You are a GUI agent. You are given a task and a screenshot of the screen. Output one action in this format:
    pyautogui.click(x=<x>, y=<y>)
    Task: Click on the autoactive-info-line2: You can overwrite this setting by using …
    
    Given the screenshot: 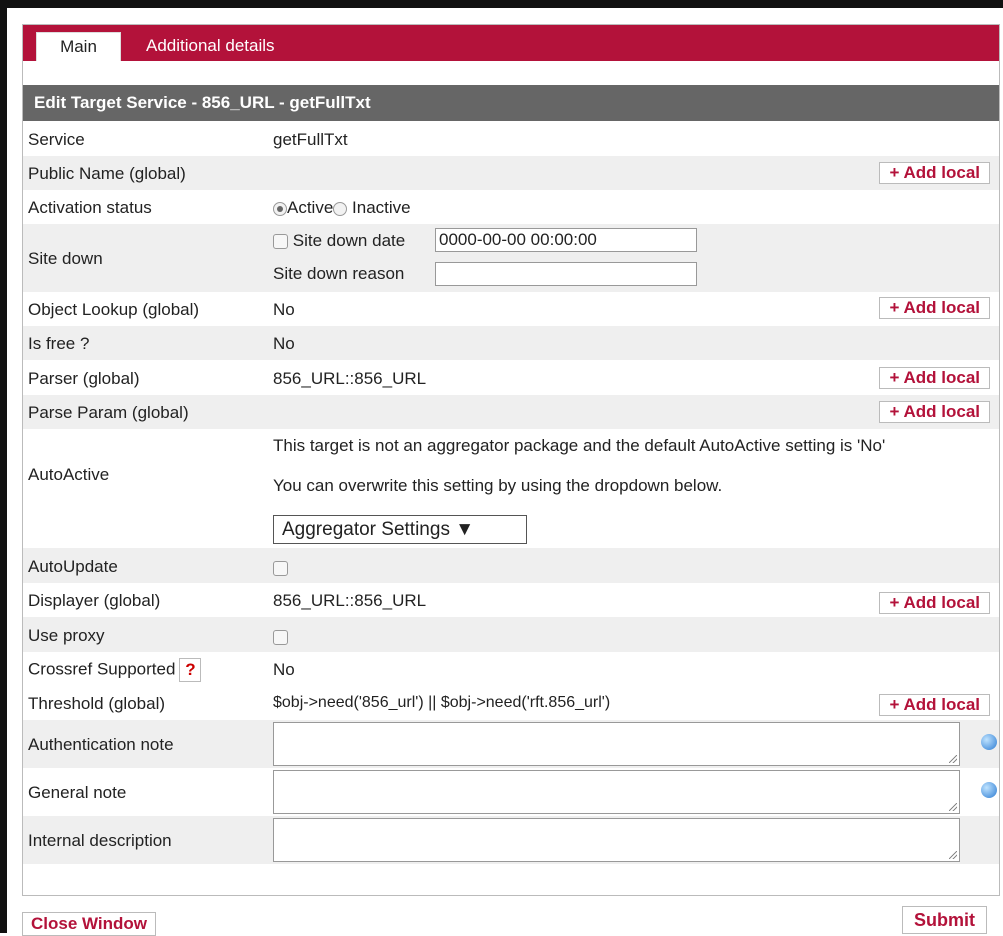 What is the action you would take?
    pyautogui.click(x=498, y=485)
    